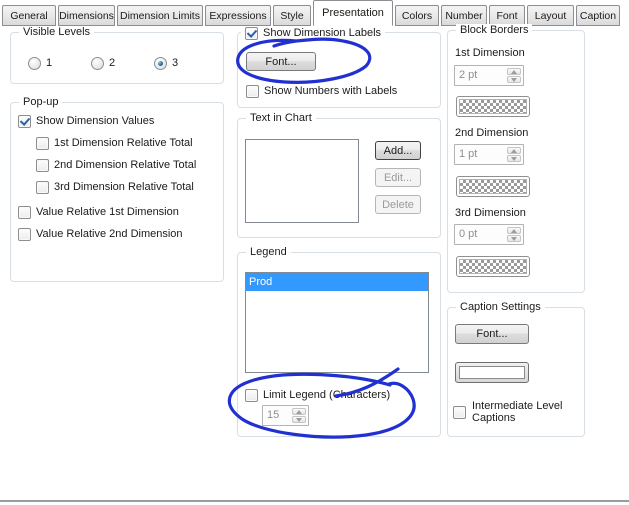 This screenshot has height=505, width=629. Describe the element at coordinates (125, 165) in the screenshot. I see `checkbox-label: 2nd Dimension Relative Total` at that location.